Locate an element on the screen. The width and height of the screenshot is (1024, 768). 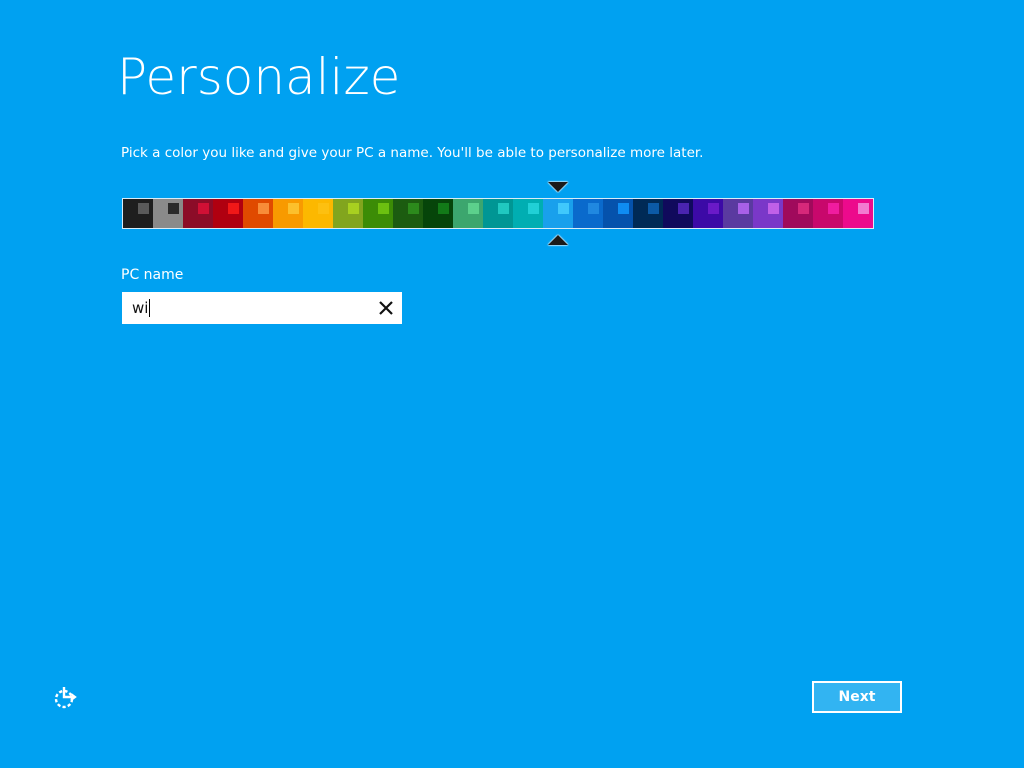
ease-of-access-icon is located at coordinates (66, 698).